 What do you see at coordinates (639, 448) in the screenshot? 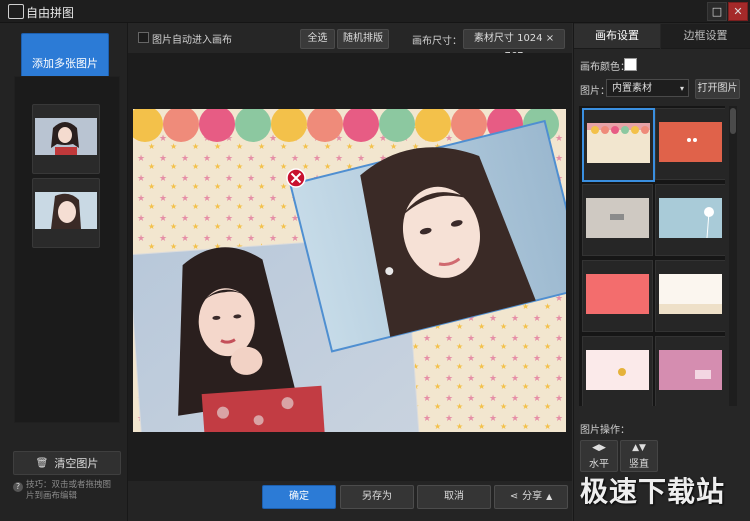
I see `flip-vertical-icon: ▲▼` at bounding box center [639, 448].